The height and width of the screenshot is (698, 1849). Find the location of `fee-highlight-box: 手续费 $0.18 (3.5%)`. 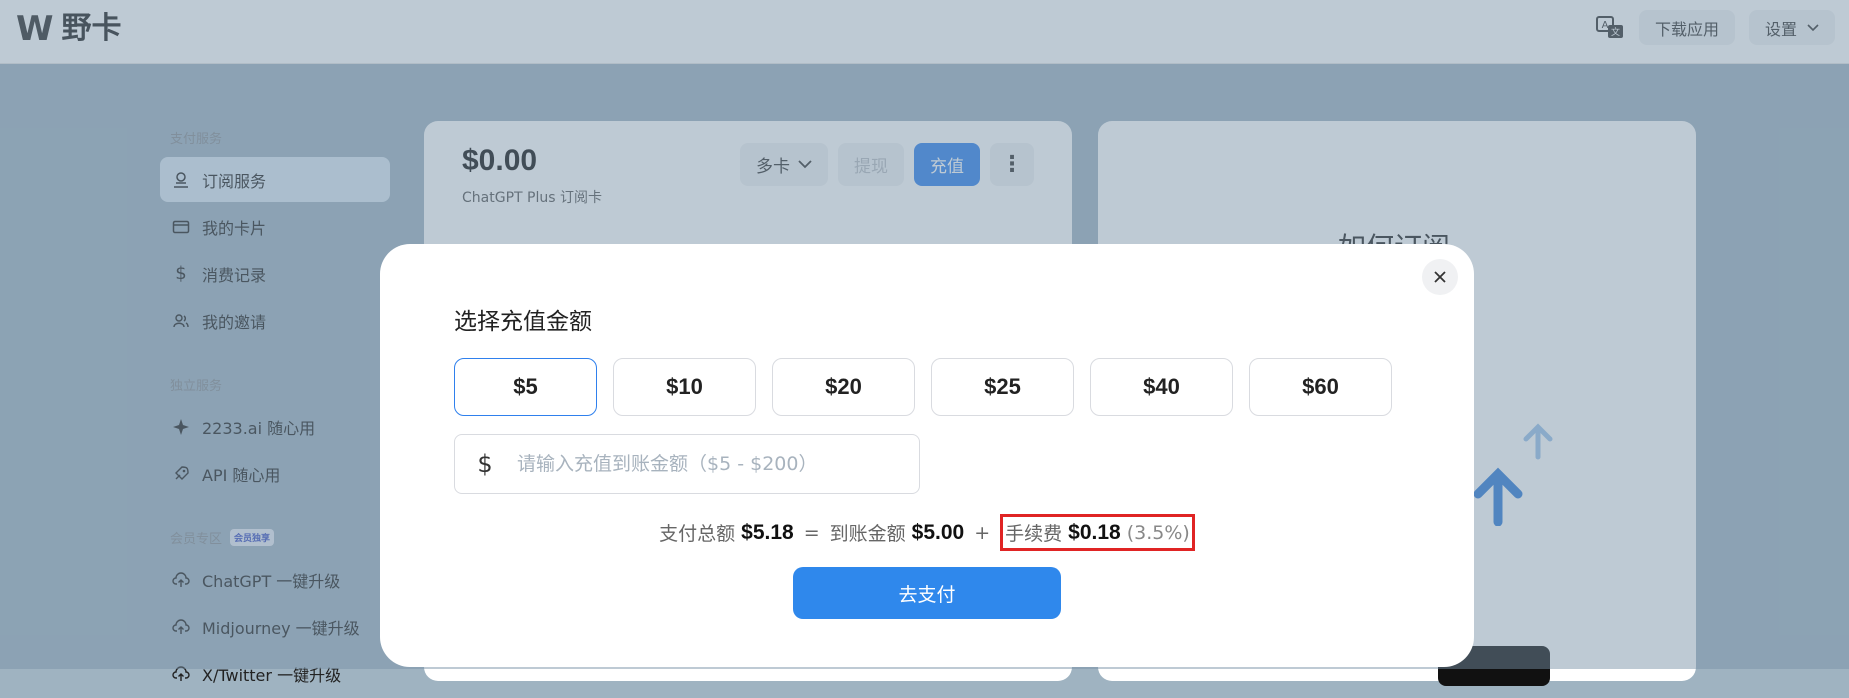

fee-highlight-box: 手续费 $0.18 (3.5%) is located at coordinates (1097, 532).